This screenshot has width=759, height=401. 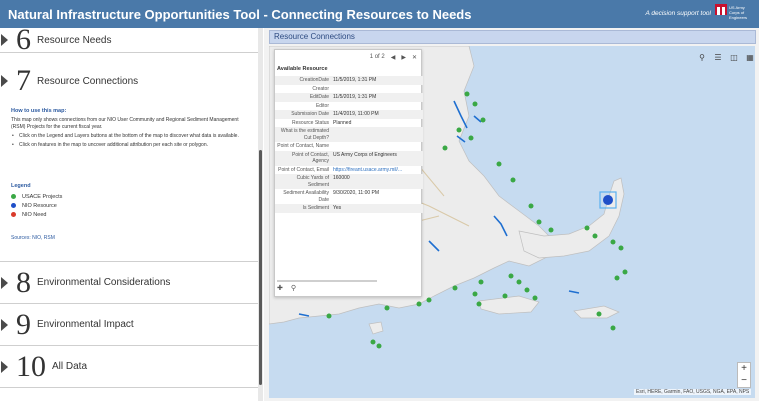 What do you see at coordinates (39, 205) in the screenshot?
I see `legend-label: NIO Resource` at bounding box center [39, 205].